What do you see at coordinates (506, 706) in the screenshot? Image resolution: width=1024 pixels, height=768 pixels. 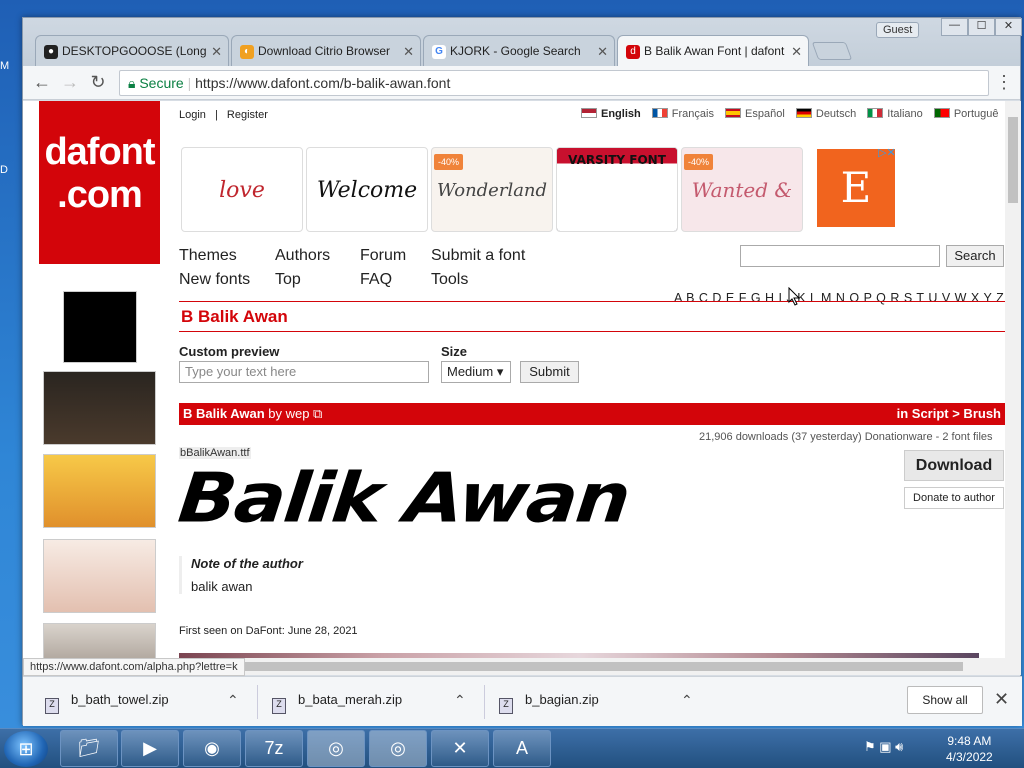 I see `zip-file-icon: Z` at bounding box center [506, 706].